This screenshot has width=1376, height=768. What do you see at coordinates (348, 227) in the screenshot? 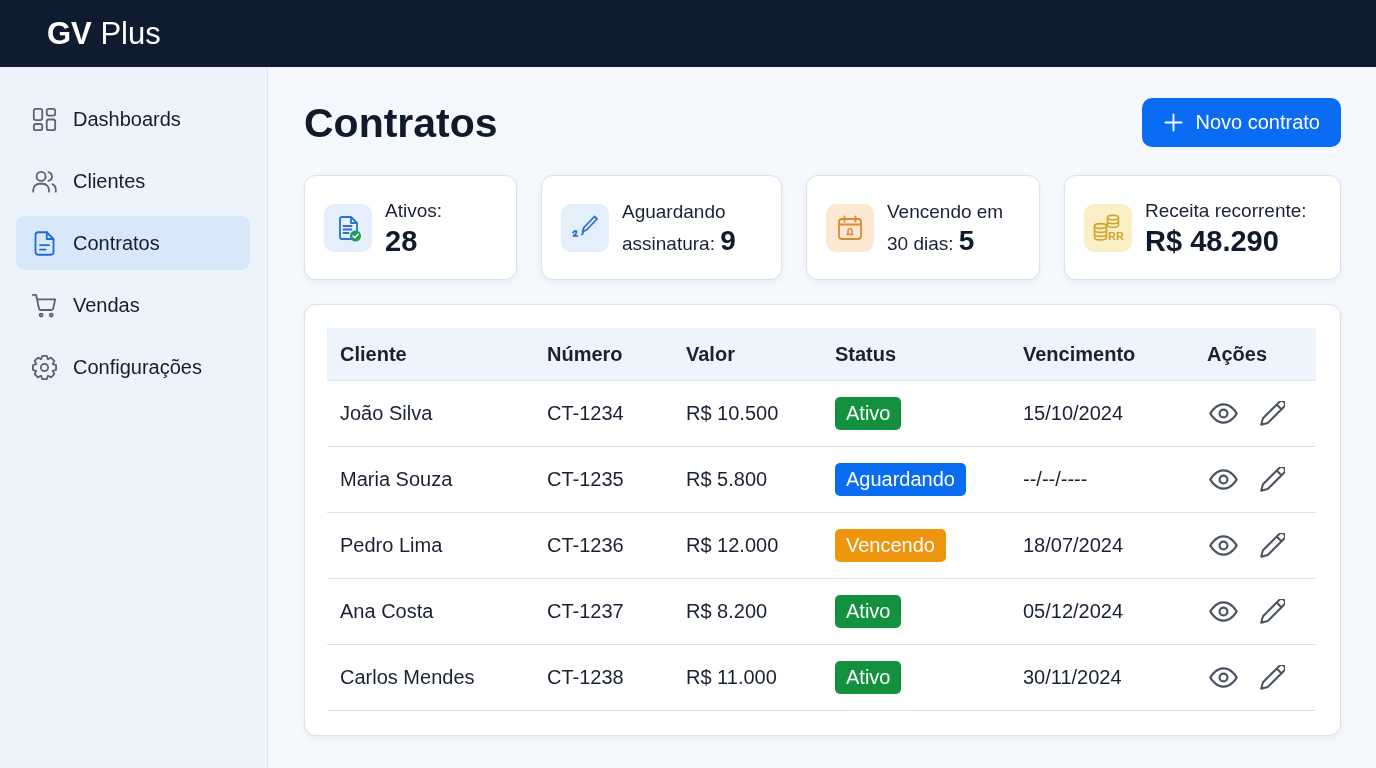
I see `document-check-icon` at bounding box center [348, 227].